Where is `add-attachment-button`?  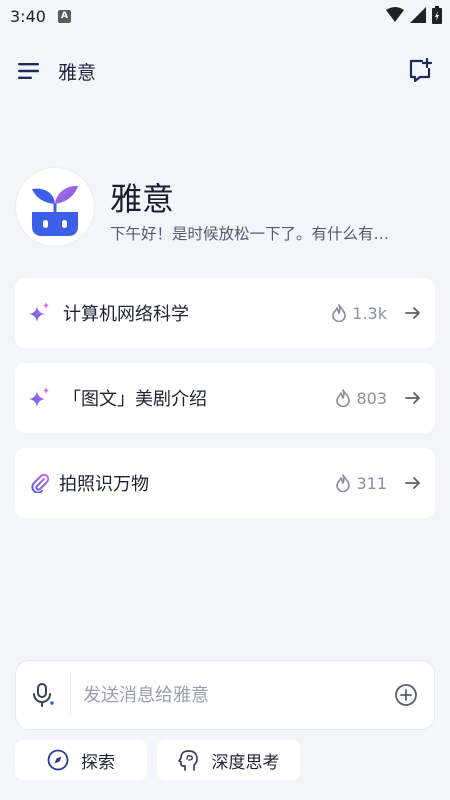
add-attachment-button is located at coordinates (406, 695).